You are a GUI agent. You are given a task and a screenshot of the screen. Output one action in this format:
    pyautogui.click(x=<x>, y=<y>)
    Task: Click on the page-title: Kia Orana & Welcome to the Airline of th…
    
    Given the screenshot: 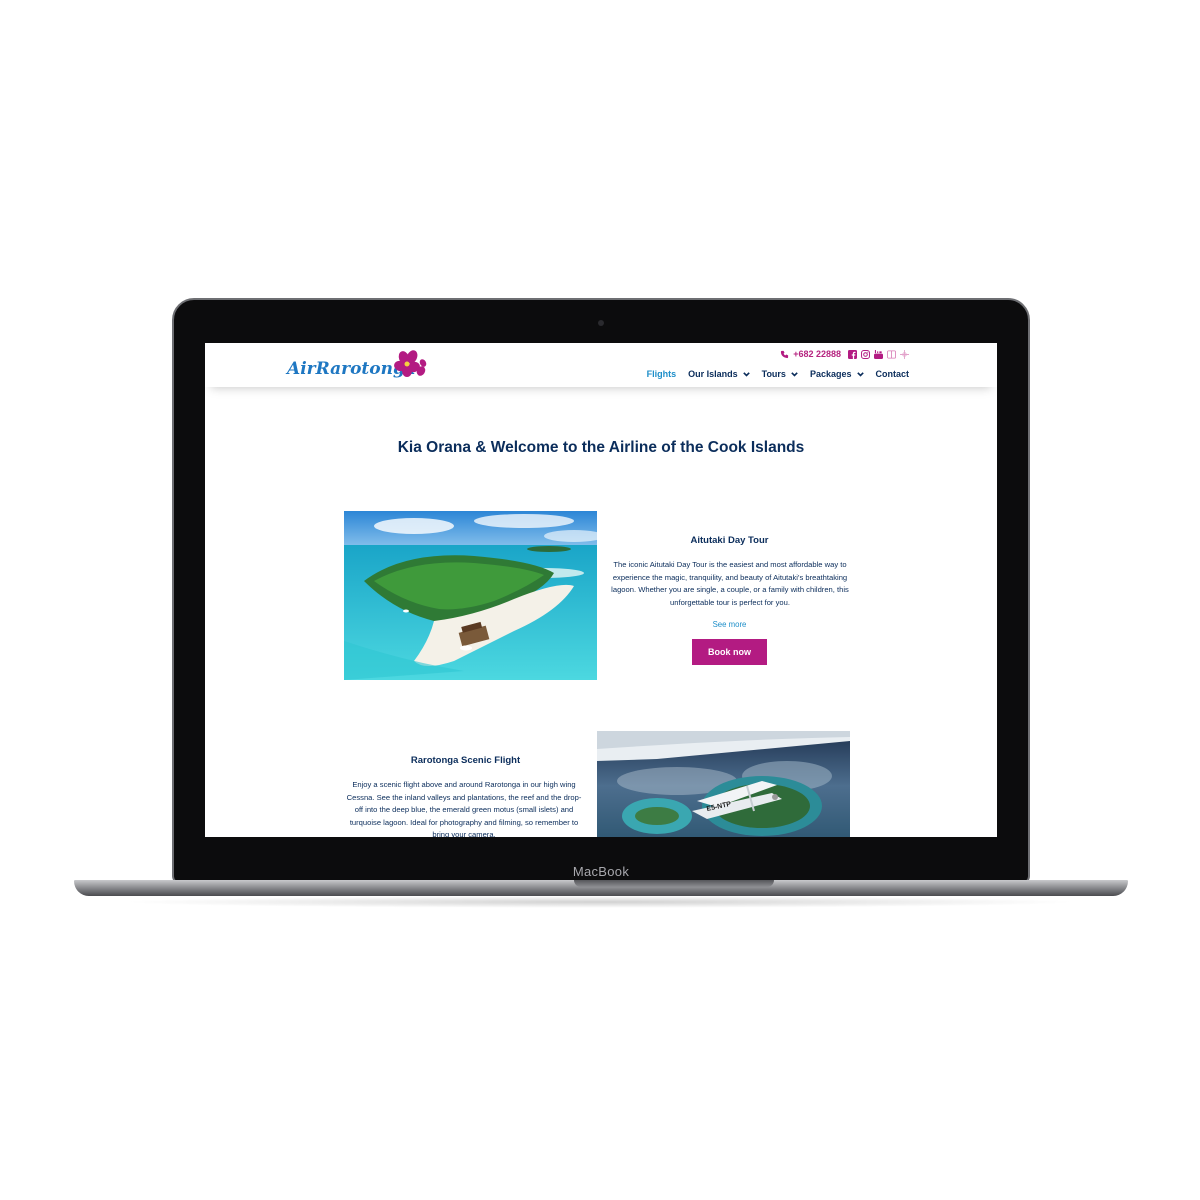 What is the action you would take?
    pyautogui.click(x=601, y=447)
    